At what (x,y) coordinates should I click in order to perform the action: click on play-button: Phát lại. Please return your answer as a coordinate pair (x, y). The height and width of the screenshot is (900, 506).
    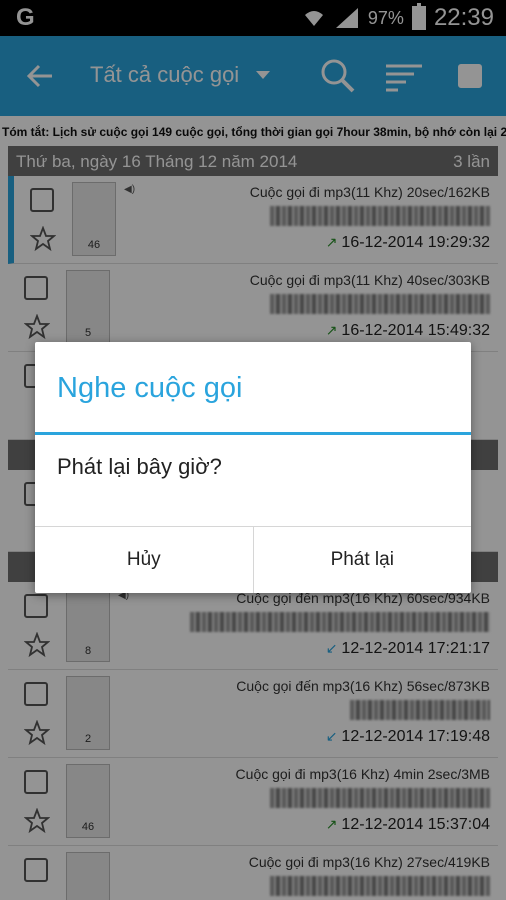
    Looking at the image, I should click on (362, 560).